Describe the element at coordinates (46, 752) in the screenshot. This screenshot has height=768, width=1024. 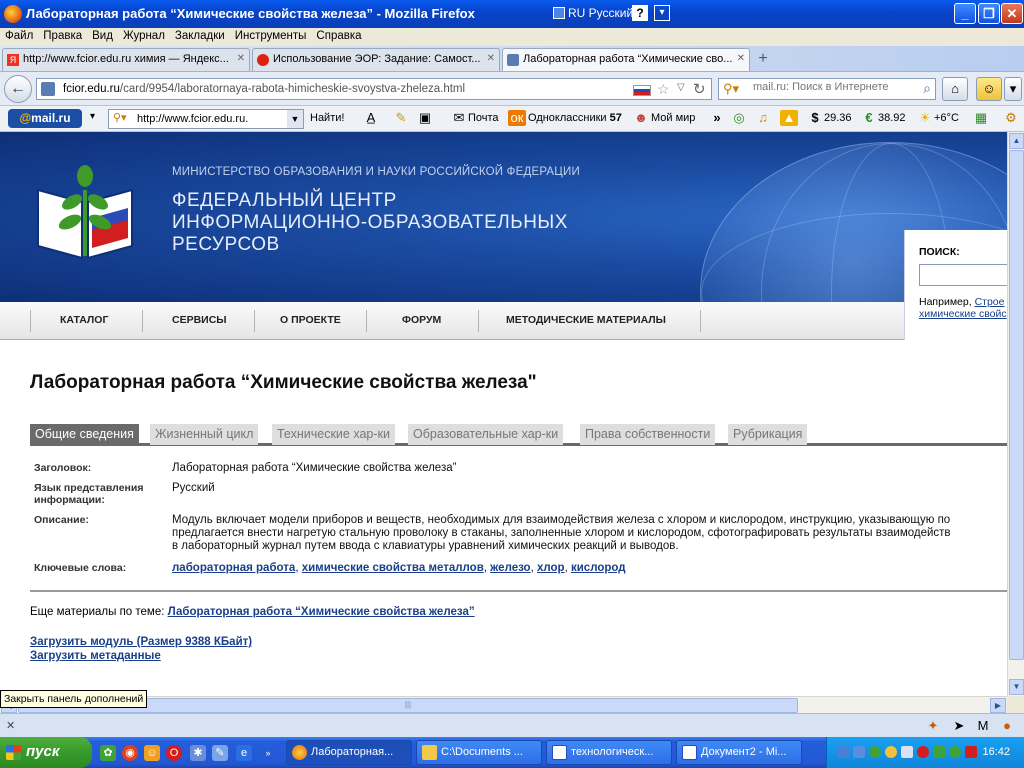
I see `start-button: пуск` at that location.